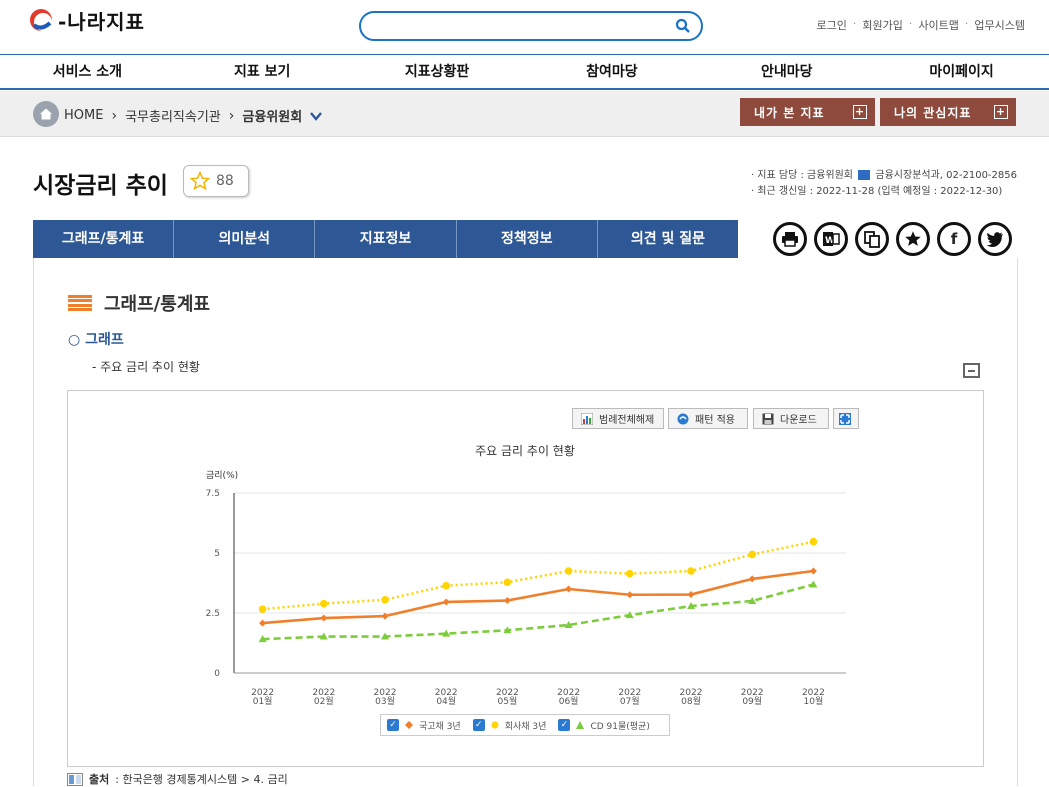 Image resolution: width=1049 pixels, height=787 pixels. Describe the element at coordinates (508, 701) in the screenshot. I see `x-tick-label: 05월` at that location.